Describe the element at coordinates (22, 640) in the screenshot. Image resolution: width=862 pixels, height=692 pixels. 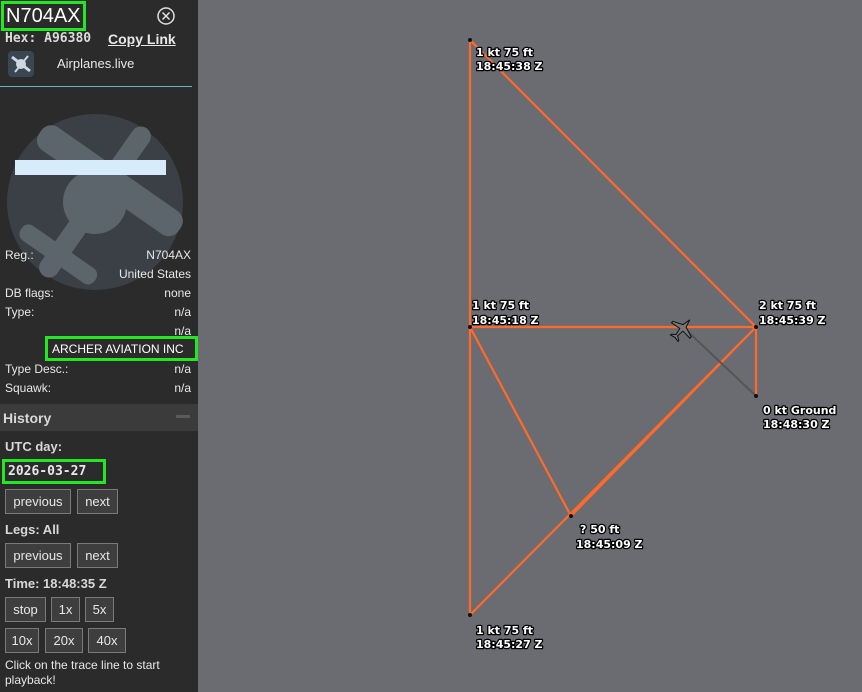
I see `speed-10x-button: 10x` at that location.